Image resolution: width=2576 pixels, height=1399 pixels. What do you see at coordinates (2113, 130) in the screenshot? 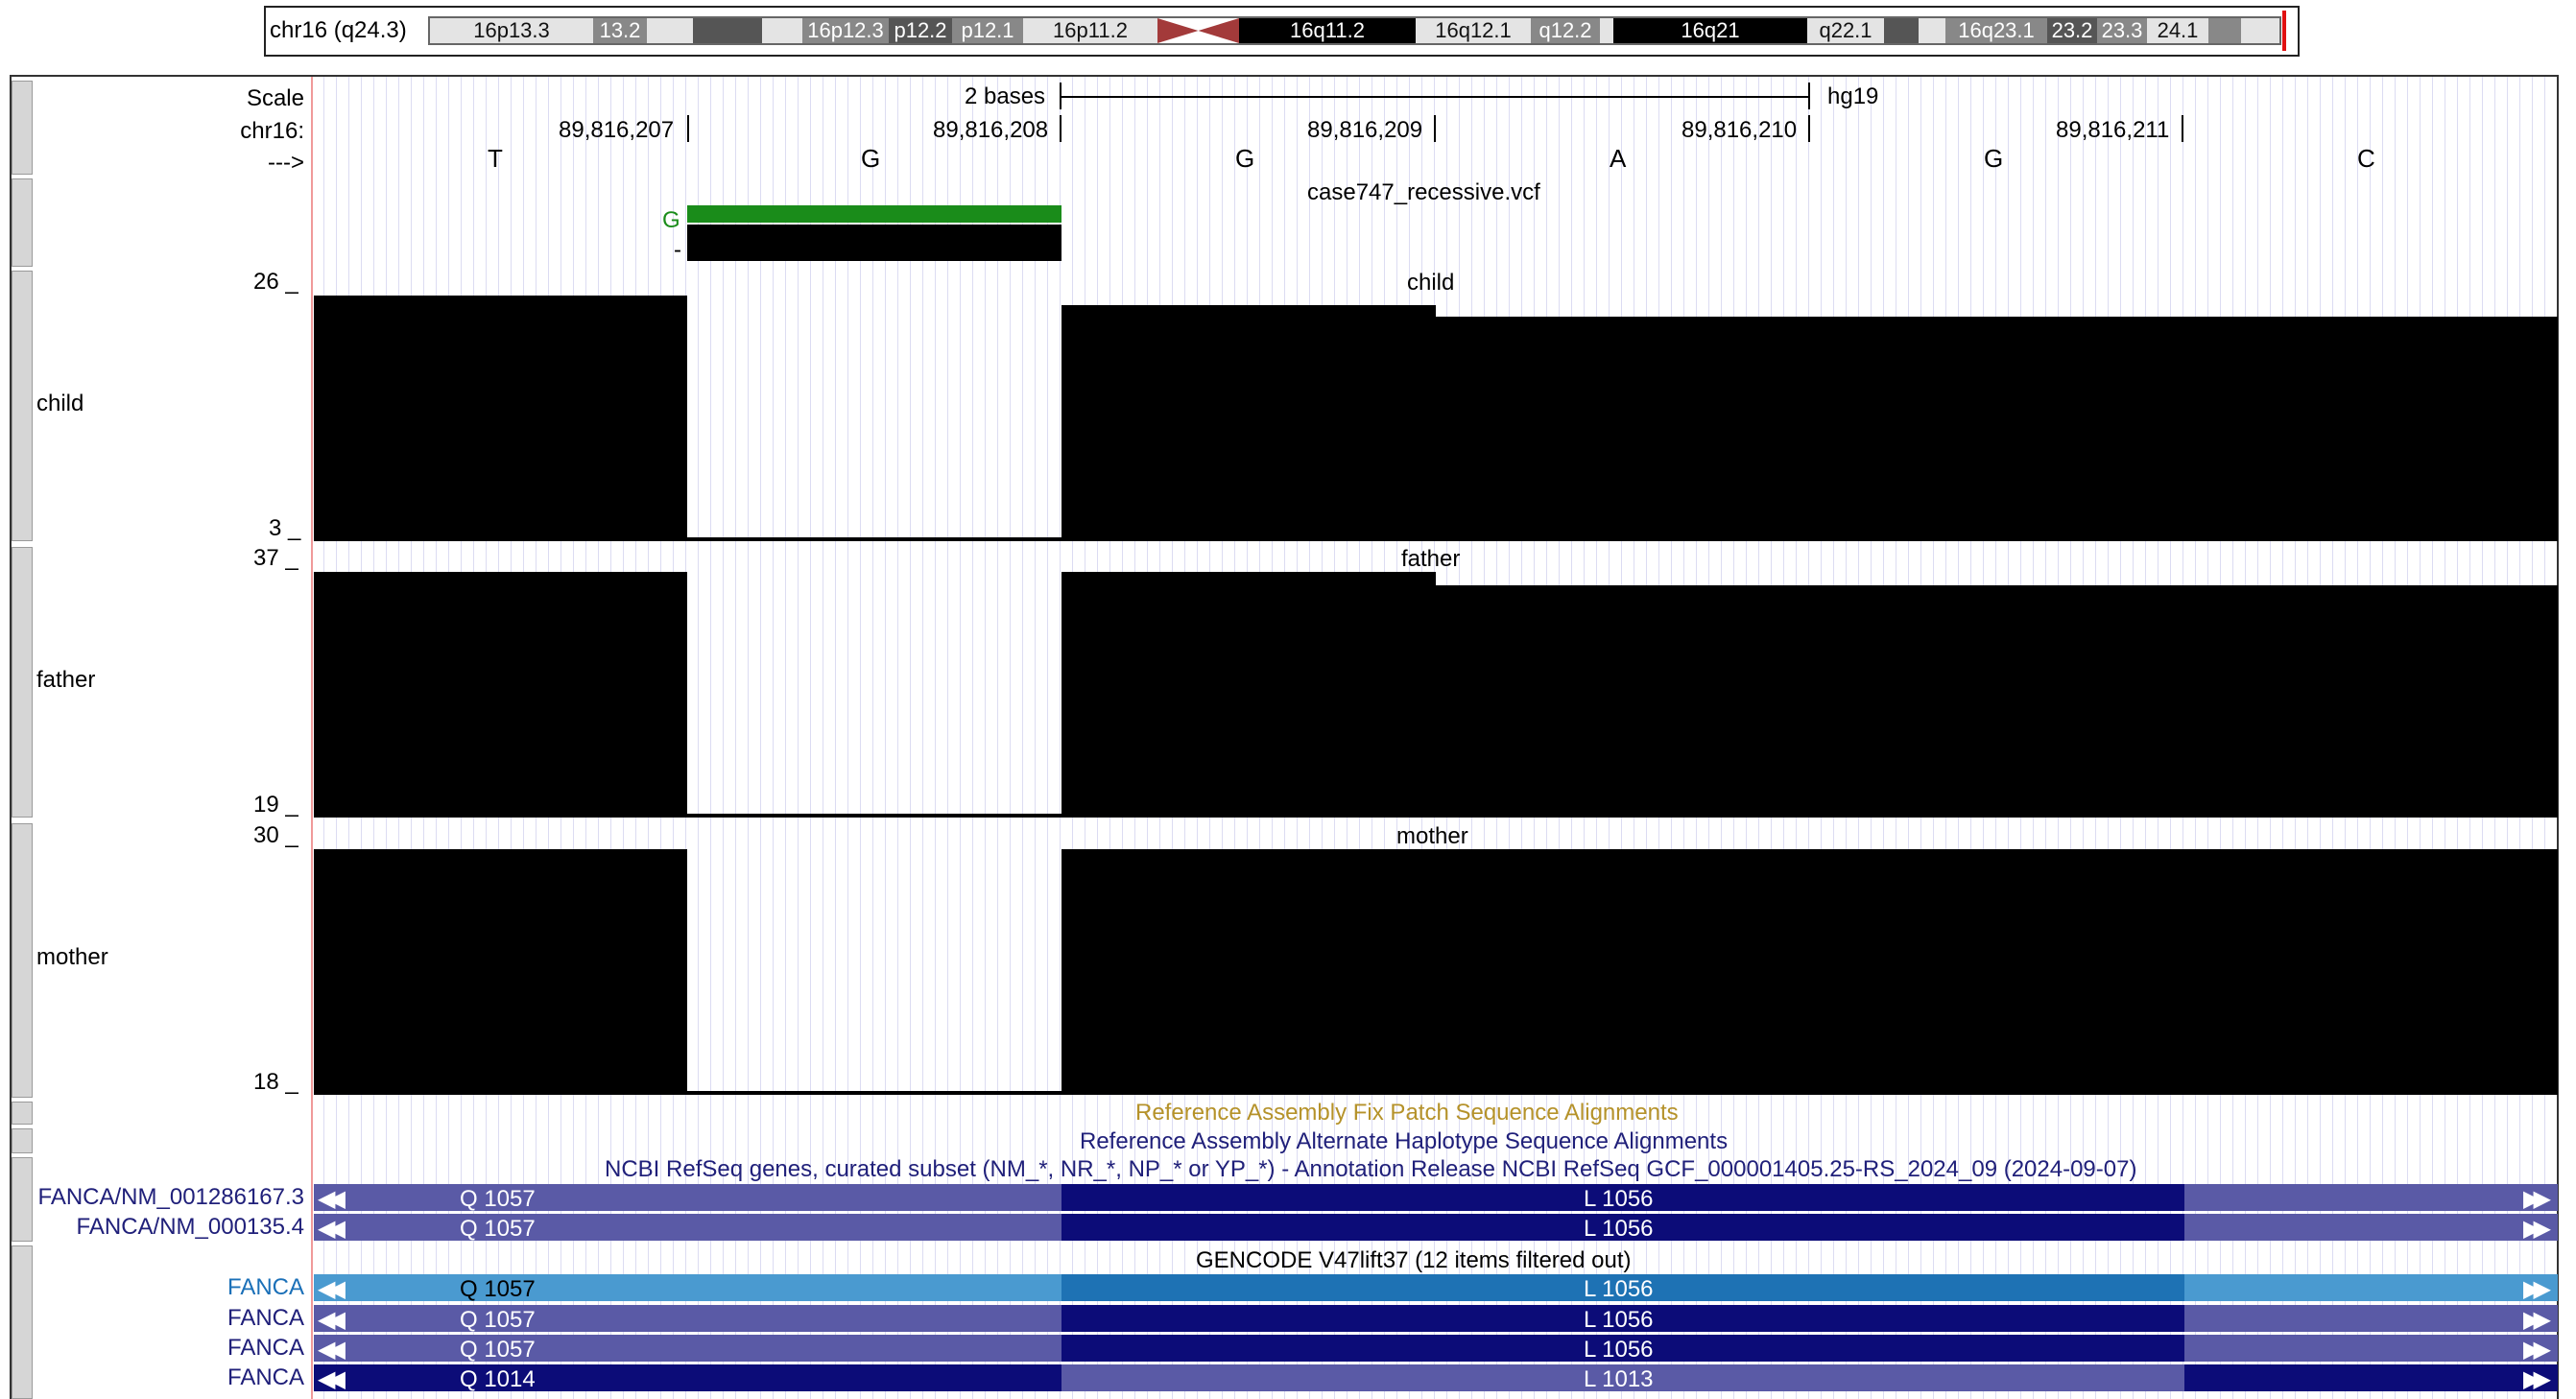
I see `position-label: 89,816,211` at bounding box center [2113, 130].